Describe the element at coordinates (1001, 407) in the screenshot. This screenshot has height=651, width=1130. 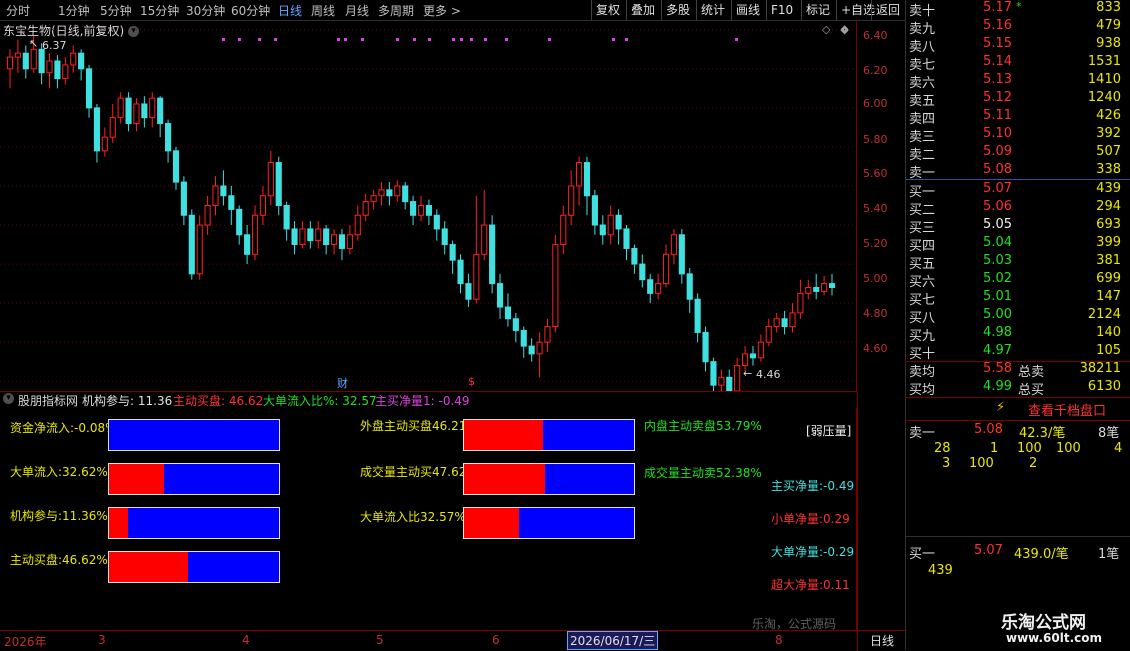
I see `lightning-icon: ⚡` at that location.